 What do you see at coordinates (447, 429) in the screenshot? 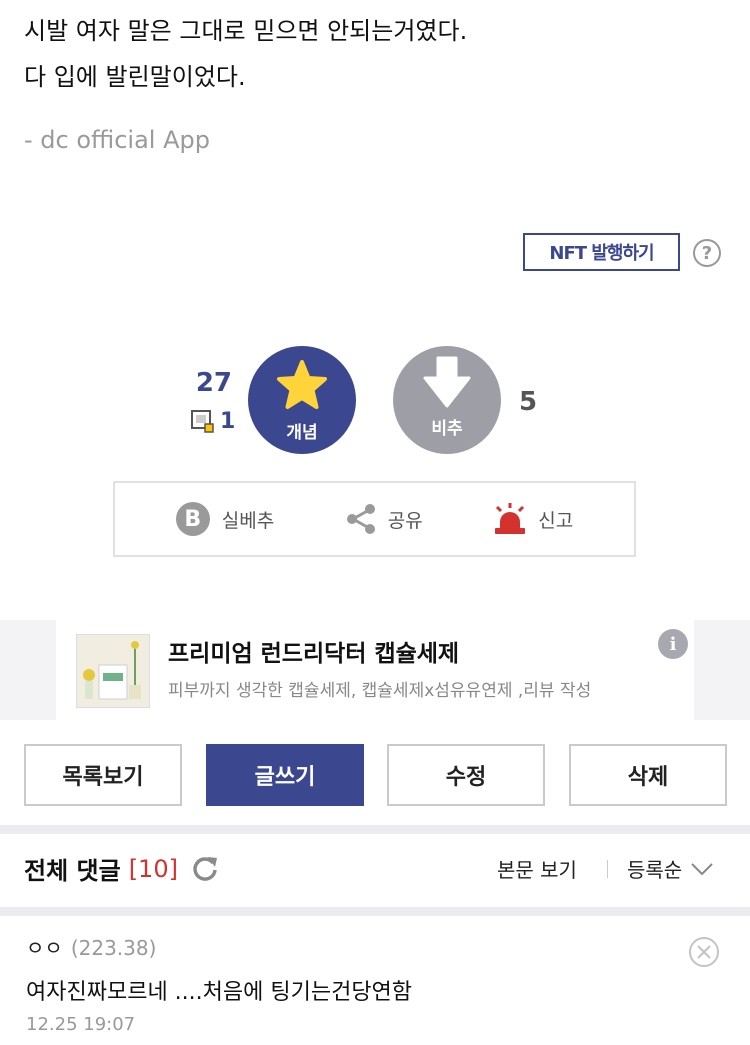
I see `downvote-label: 비추` at bounding box center [447, 429].